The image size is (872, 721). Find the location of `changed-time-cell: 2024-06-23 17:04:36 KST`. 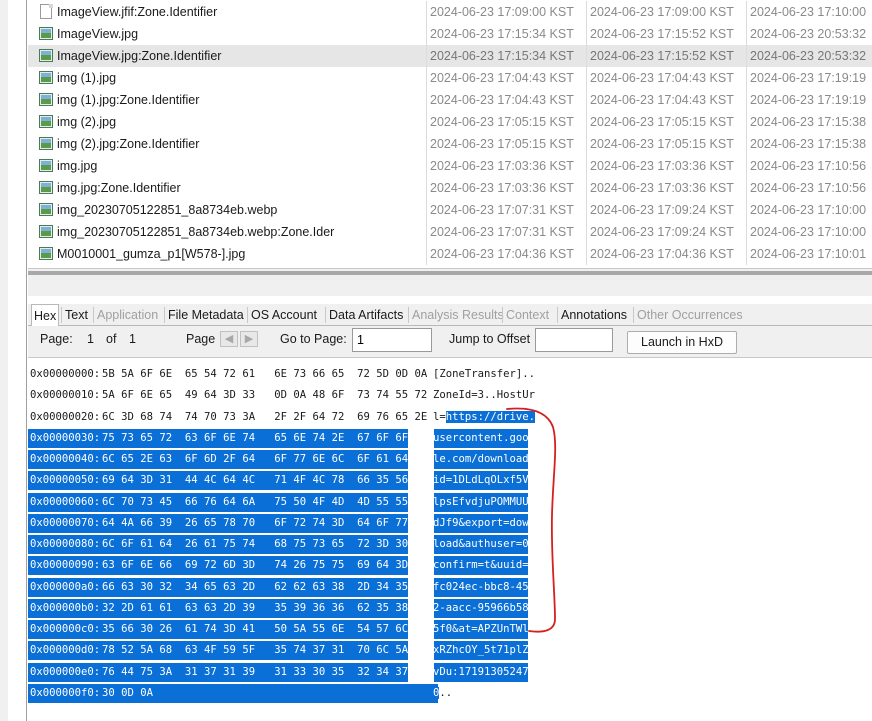

changed-time-cell: 2024-06-23 17:04:36 KST is located at coordinates (666, 254).